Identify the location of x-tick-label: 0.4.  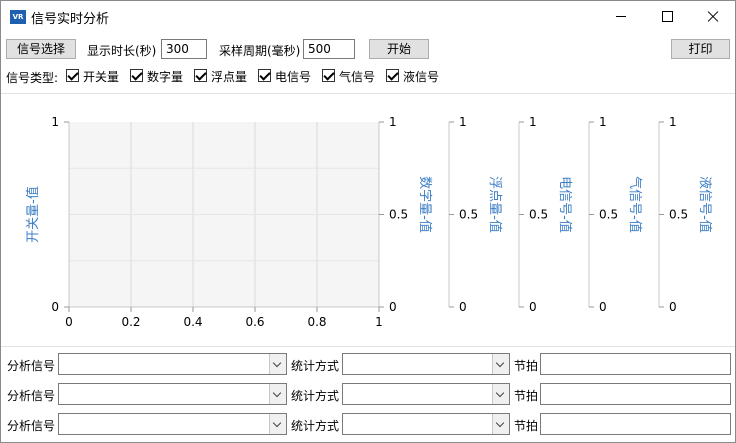
(192, 322).